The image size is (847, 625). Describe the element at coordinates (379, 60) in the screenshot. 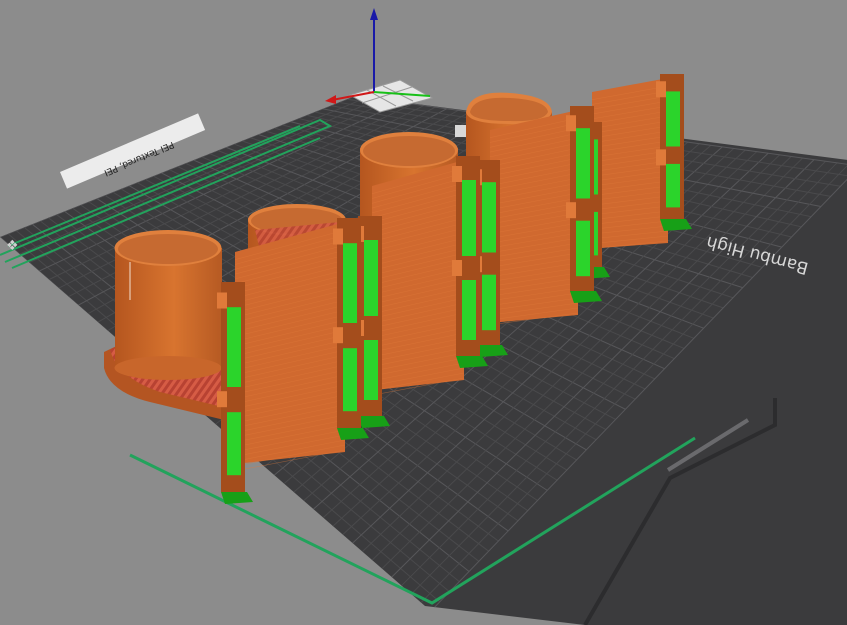

I see `xyz-axis-gizmo-icon` at that location.